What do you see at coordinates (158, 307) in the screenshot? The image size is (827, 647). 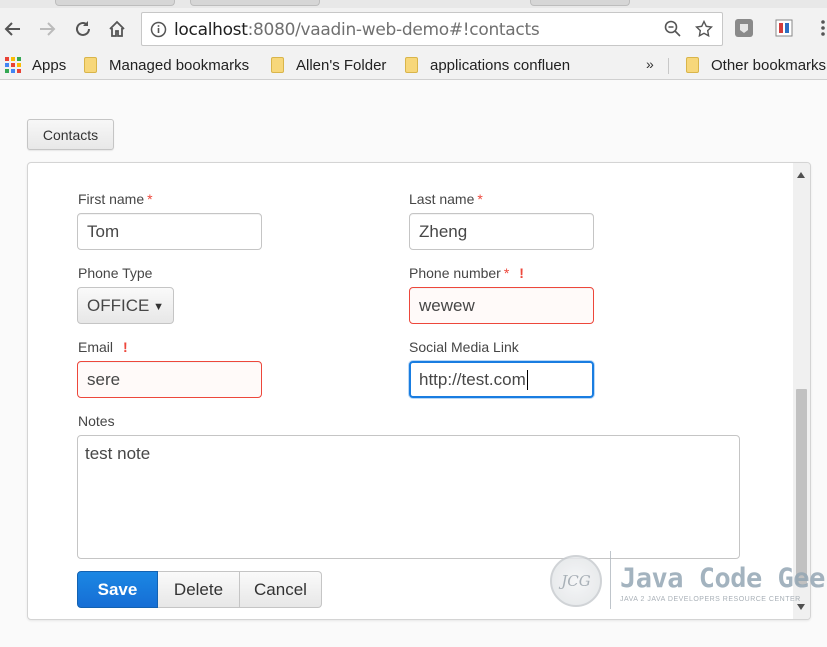 I see `chevron-down-icon: ▼` at bounding box center [158, 307].